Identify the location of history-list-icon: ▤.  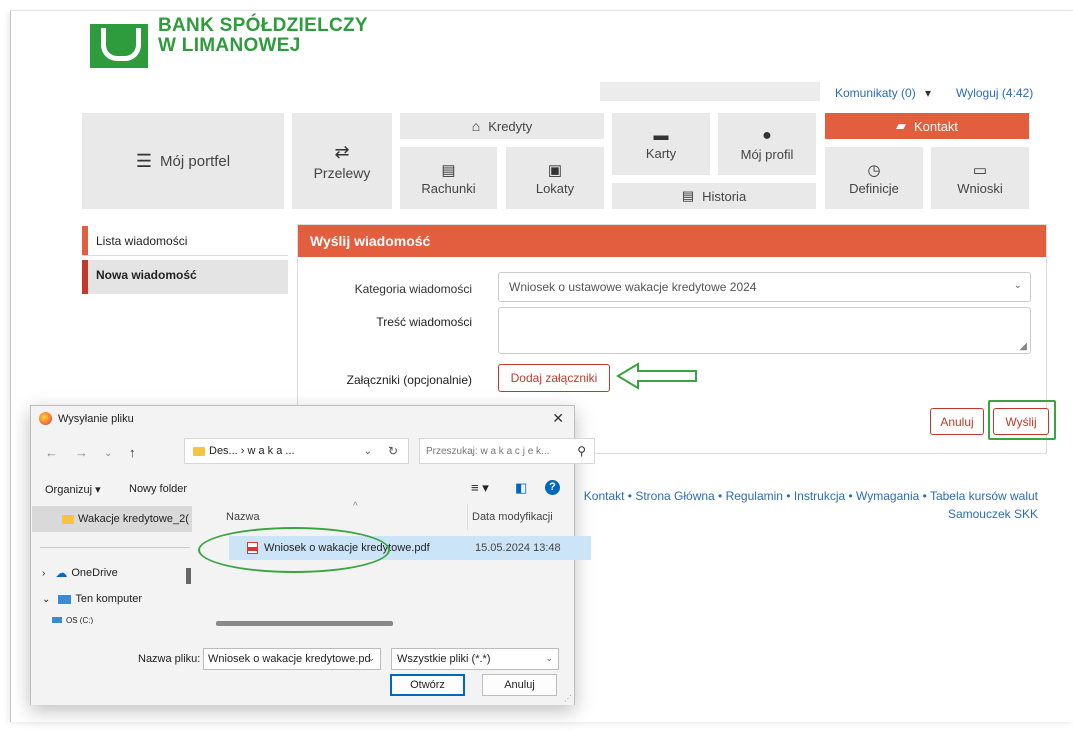
(688, 195).